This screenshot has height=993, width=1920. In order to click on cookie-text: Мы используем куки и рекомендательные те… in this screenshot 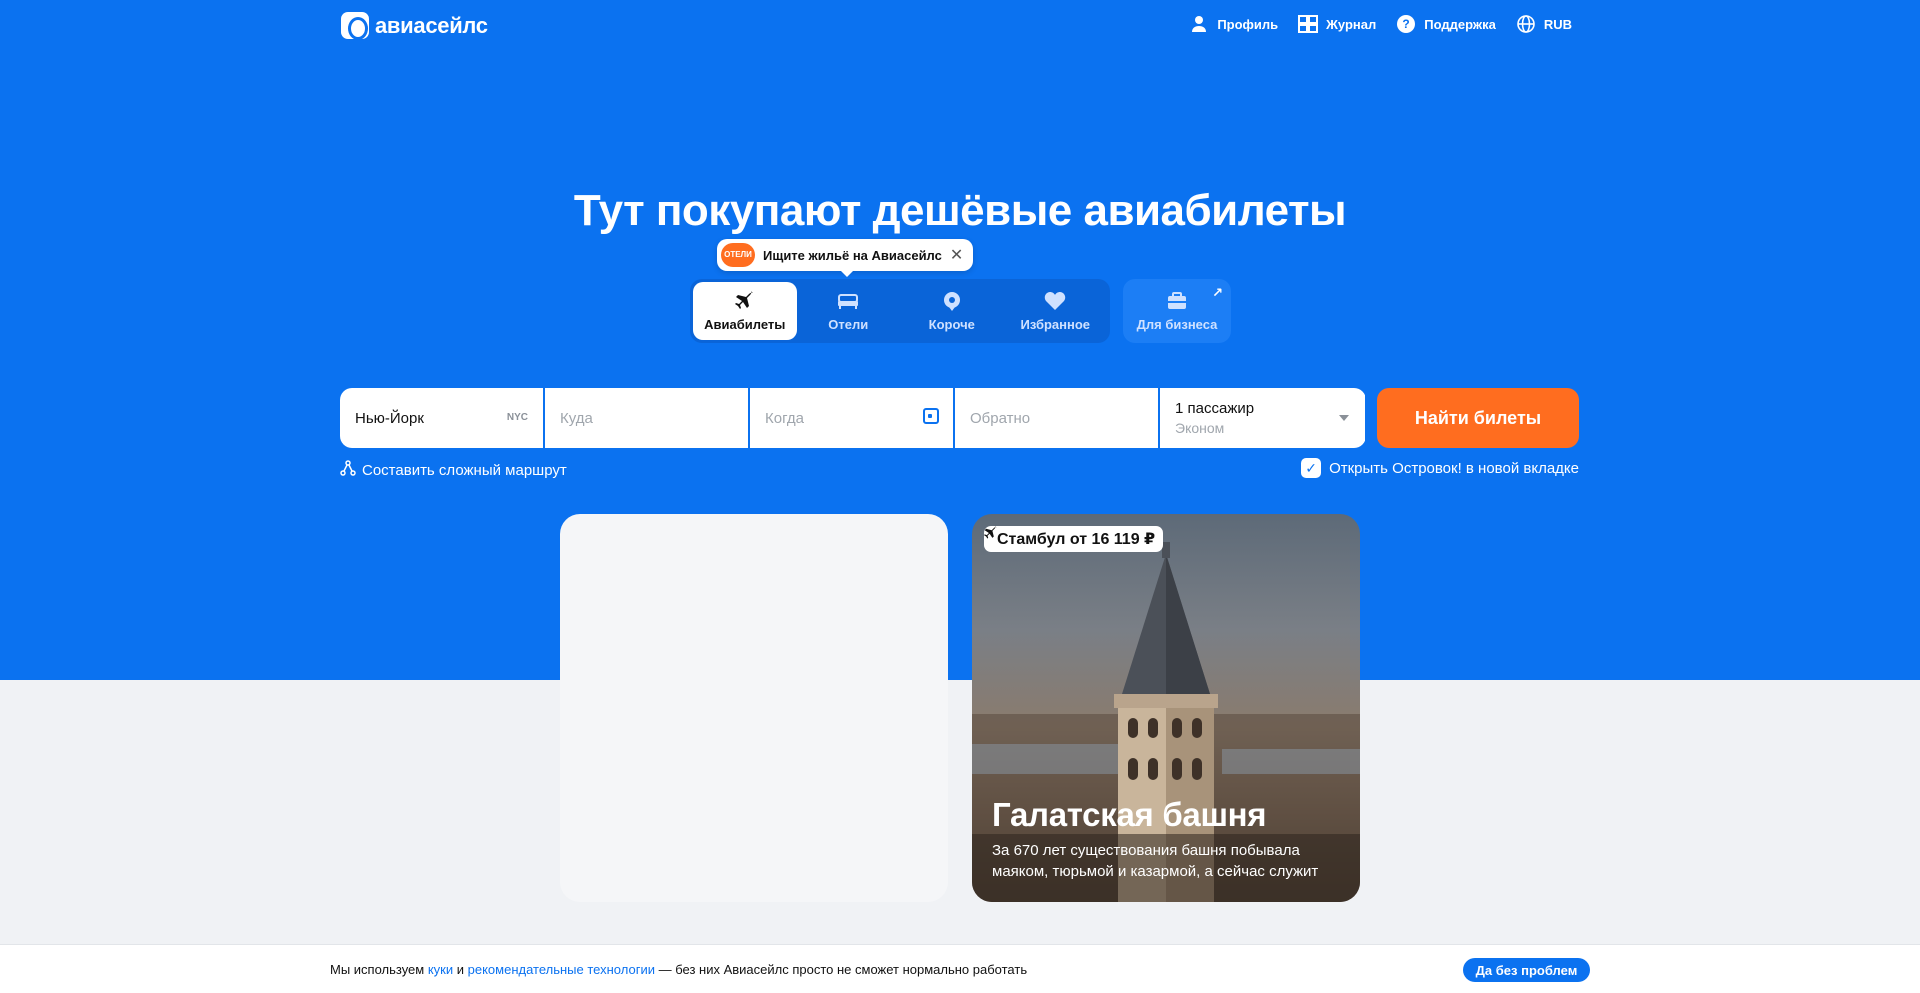, I will do `click(678, 969)`.